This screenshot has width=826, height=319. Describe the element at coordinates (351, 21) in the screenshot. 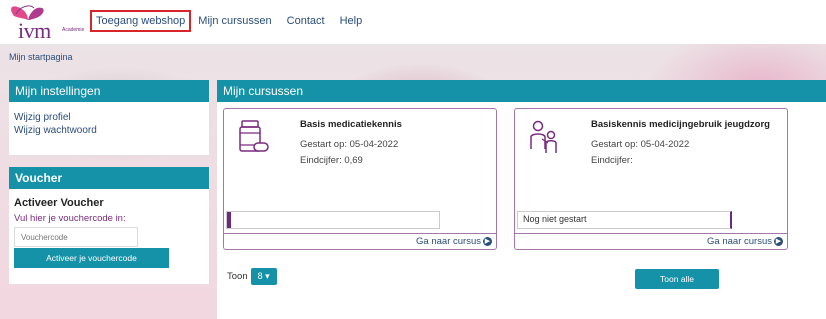

I see `nav-help-link: Help` at that location.